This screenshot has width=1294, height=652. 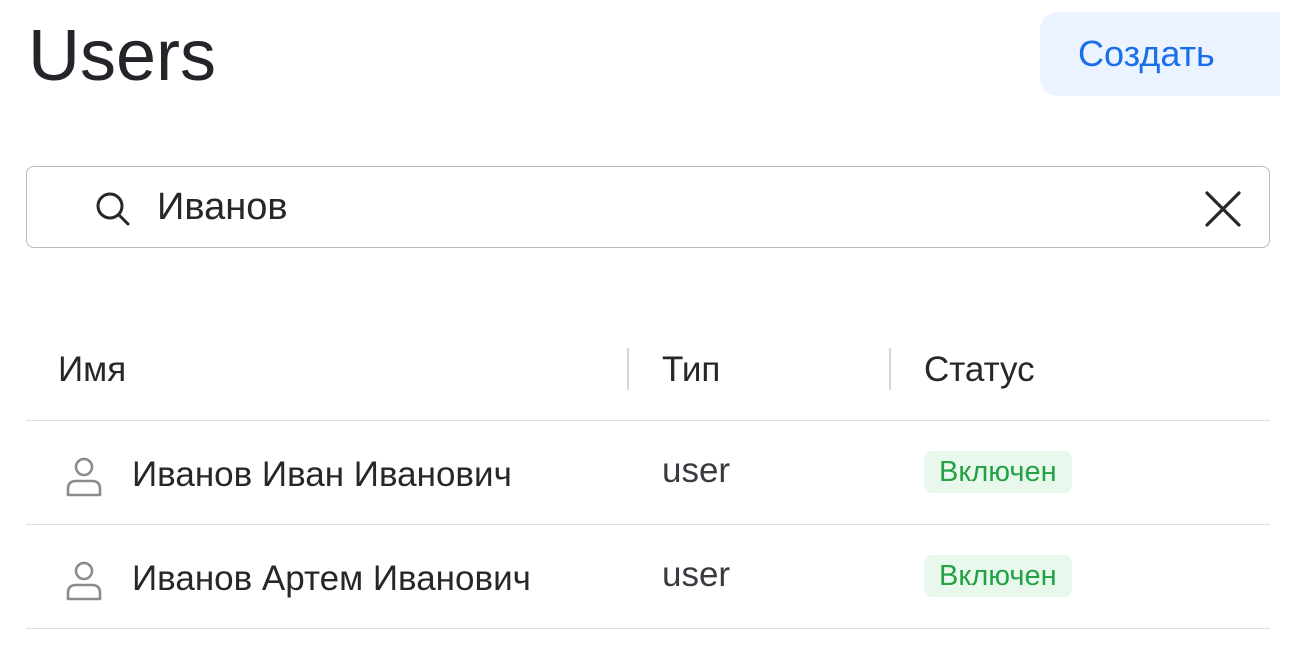 I want to click on close-icon, so click(x=1223, y=209).